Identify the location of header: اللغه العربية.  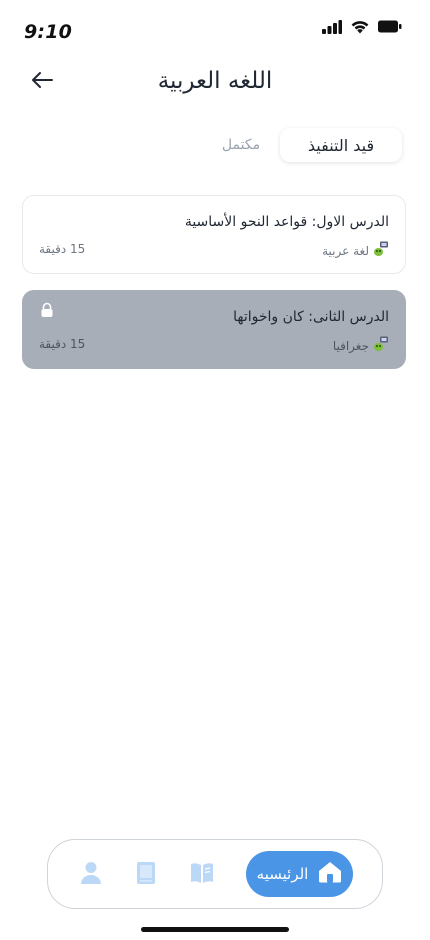
(215, 85).